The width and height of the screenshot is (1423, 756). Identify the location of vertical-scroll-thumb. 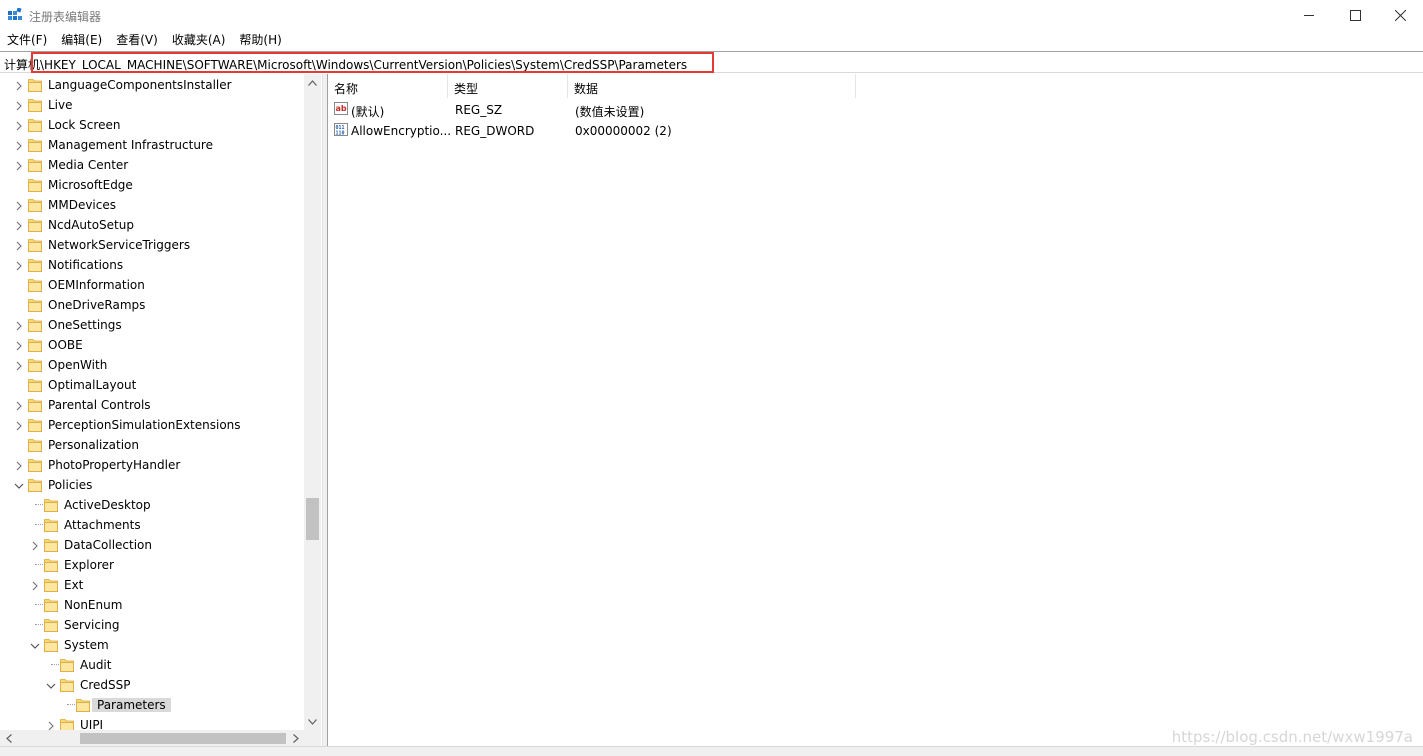
(312, 519).